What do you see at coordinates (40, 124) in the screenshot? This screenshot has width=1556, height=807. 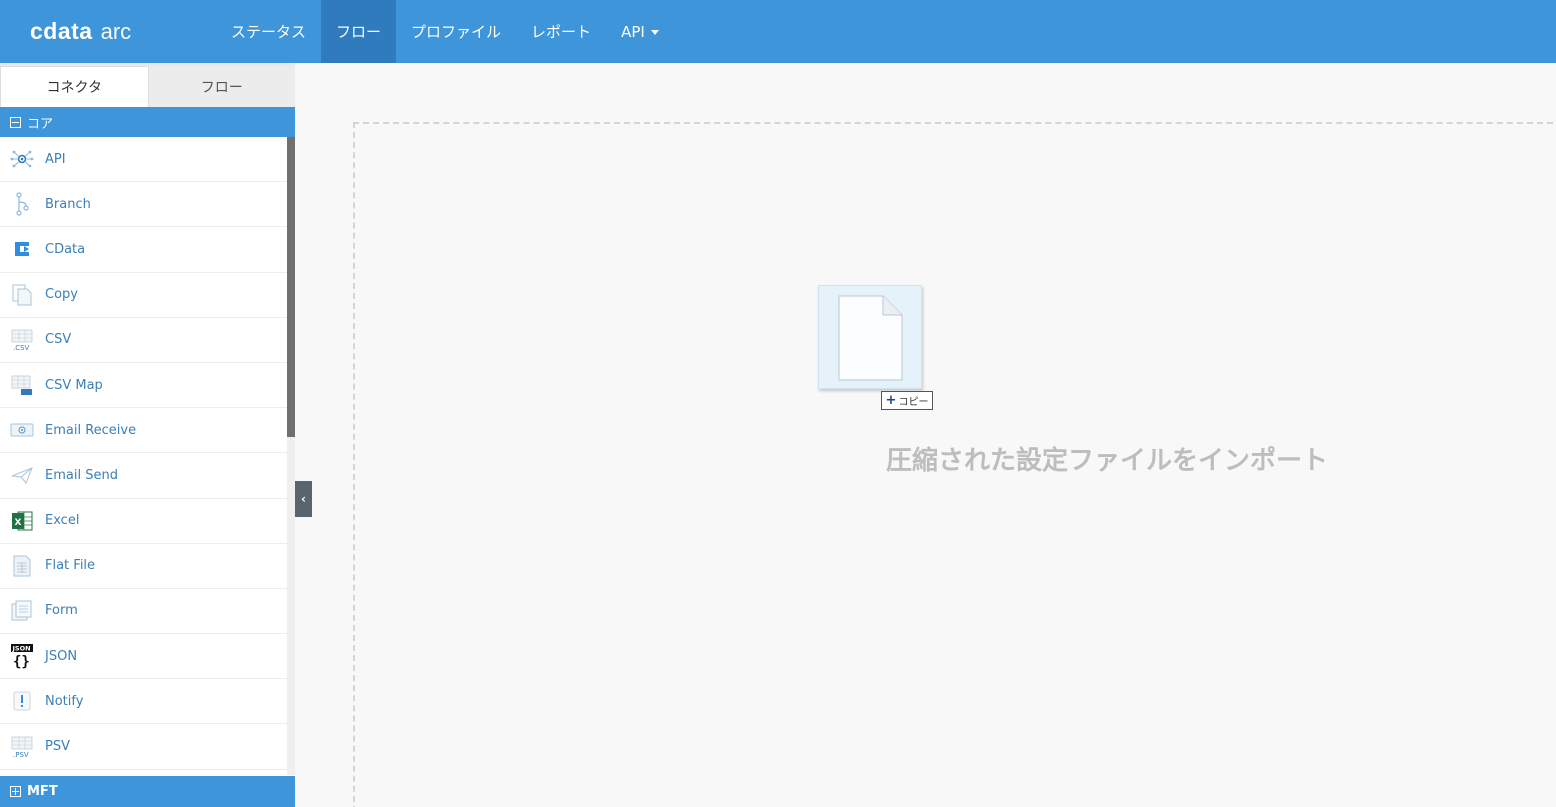 I see `section-core-label: コア` at bounding box center [40, 124].